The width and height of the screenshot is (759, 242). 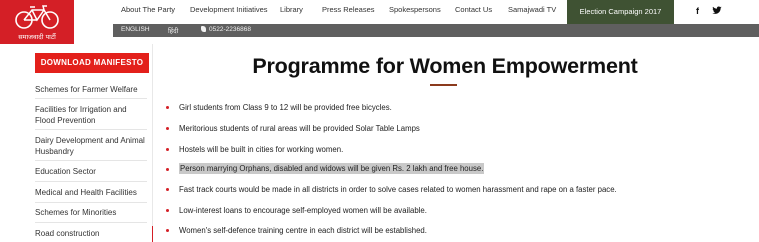 I want to click on sidebar-item-minorities: Schemes for Minorities, so click(x=91, y=212).